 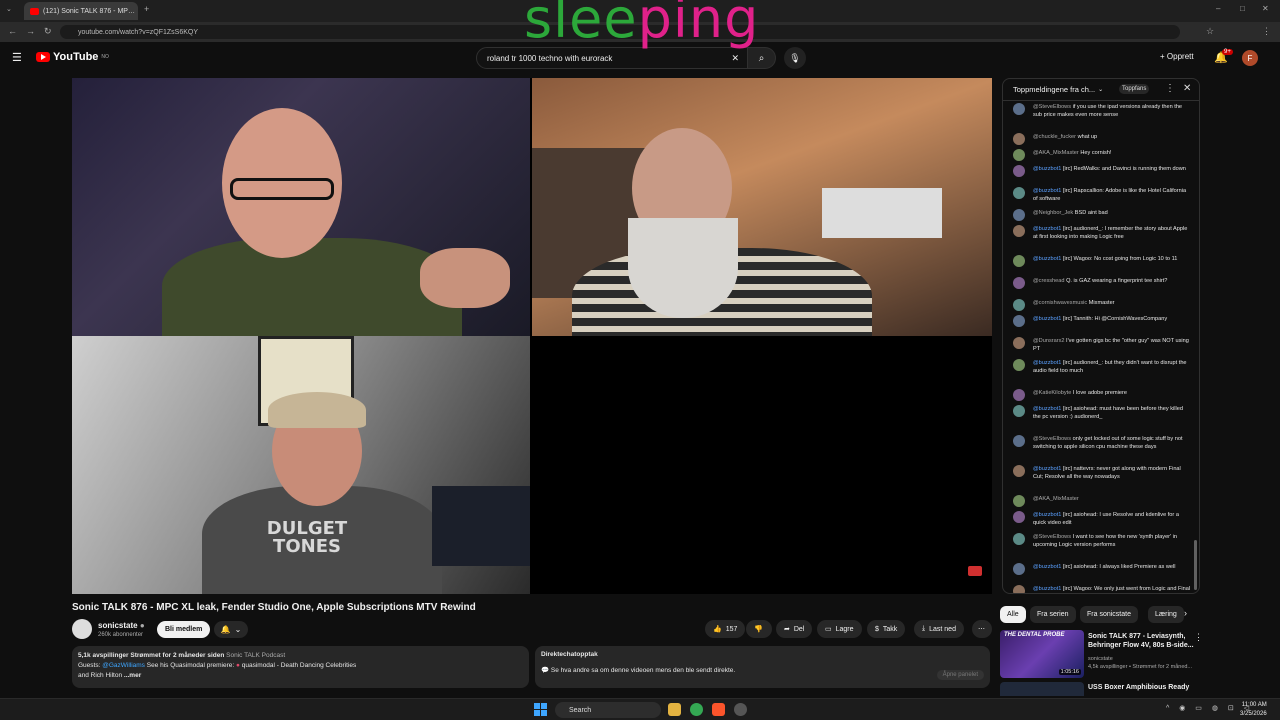 What do you see at coordinates (1242, 8) in the screenshot?
I see `maximize-icon: □` at bounding box center [1242, 8].